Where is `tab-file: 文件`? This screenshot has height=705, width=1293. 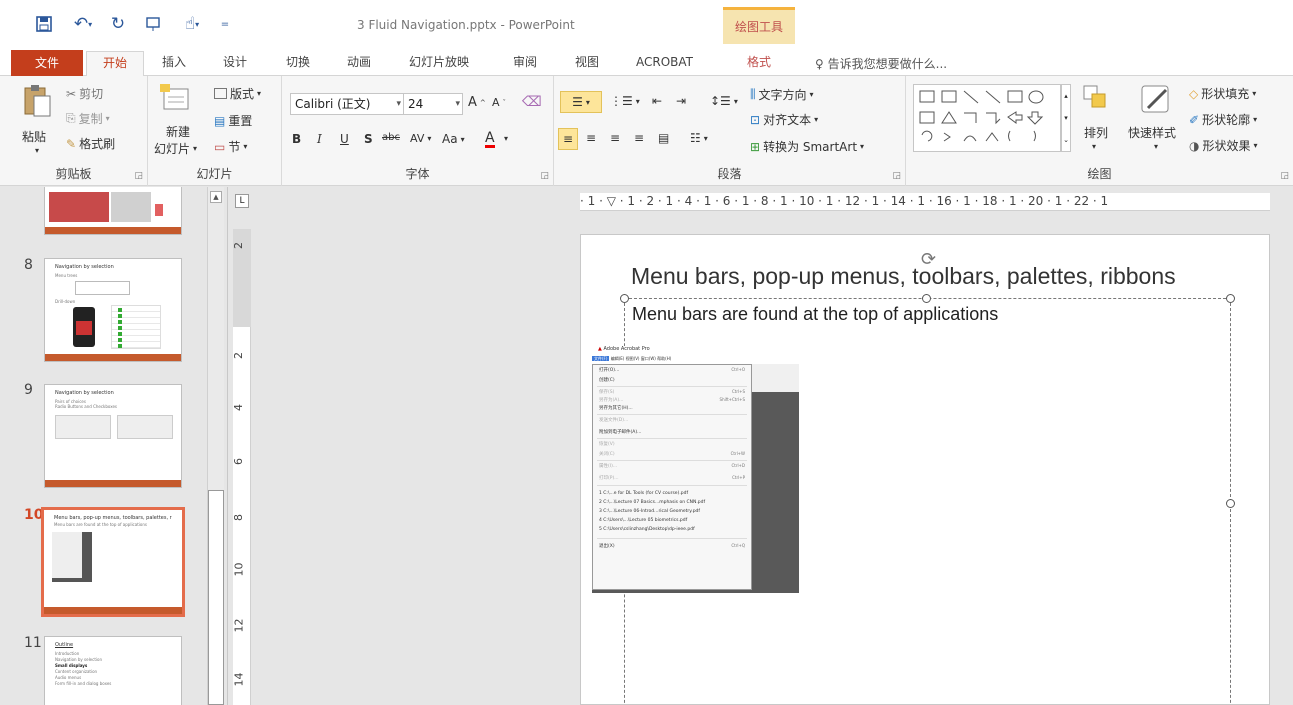
tab-file: 文件 is located at coordinates (47, 63).